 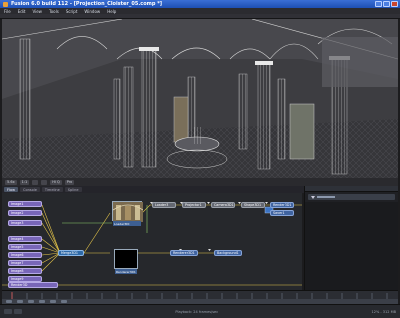 I want to click on tab-spline: Spline, so click(x=73, y=189).